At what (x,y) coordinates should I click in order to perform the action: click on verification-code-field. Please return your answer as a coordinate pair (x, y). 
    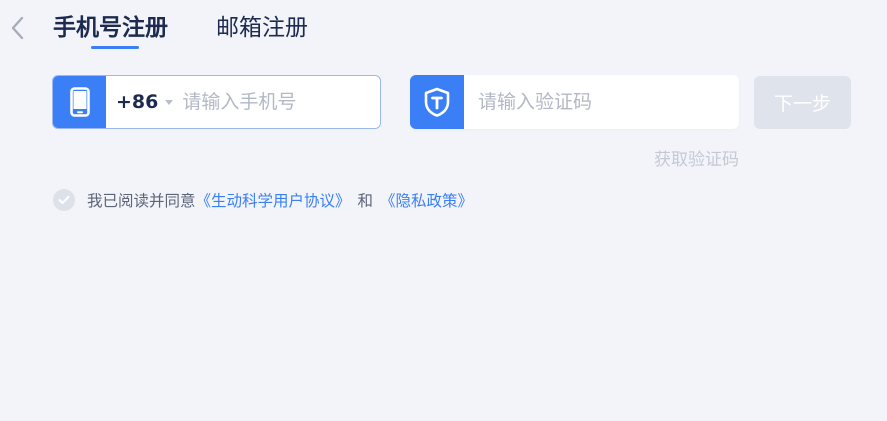
    Looking at the image, I should click on (574, 102).